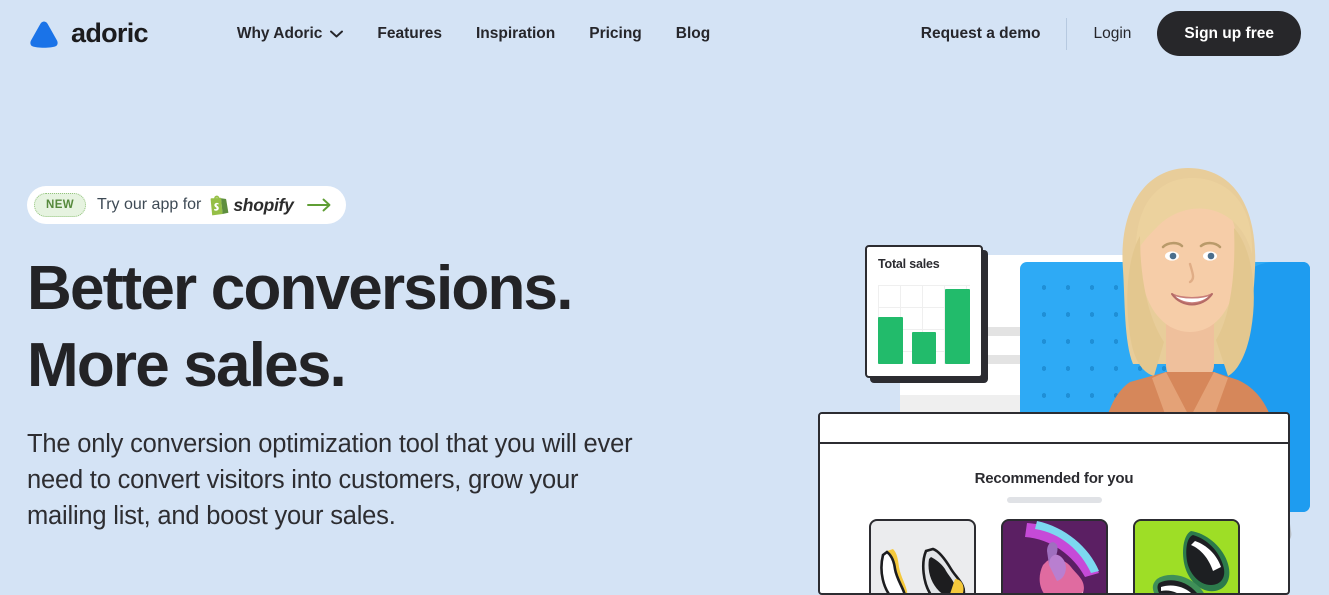  What do you see at coordinates (922, 556) in the screenshot?
I see `product-card-white-black-sneakers` at bounding box center [922, 556].